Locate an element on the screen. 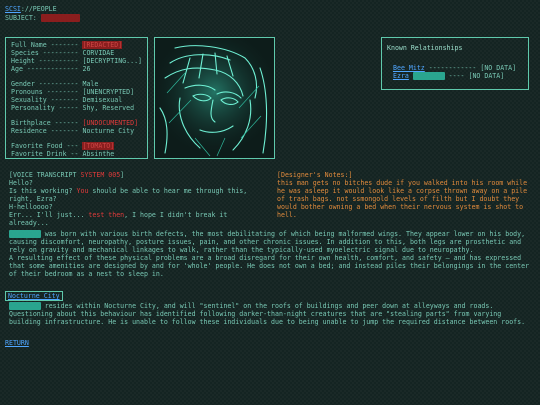 Image resolution: width=540 pixels, height=405 pixels. profile-row: Height ---------- [DECRYPTING...] is located at coordinates (76, 61).